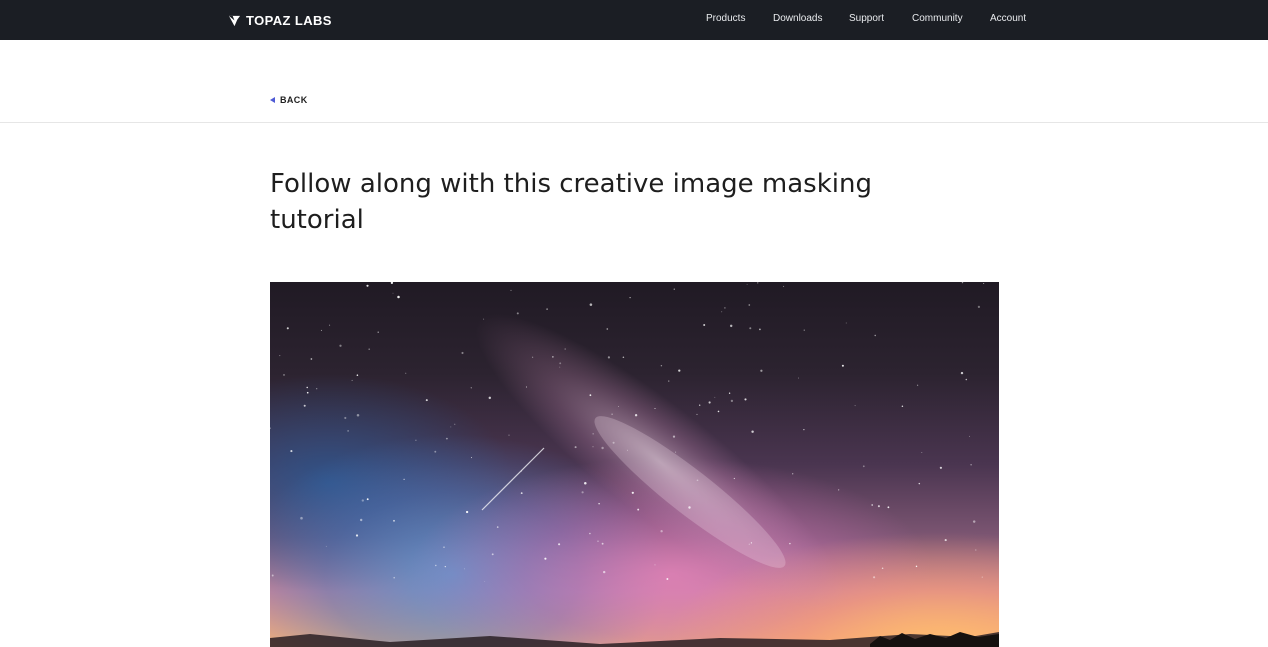  Describe the element at coordinates (1008, 18) in the screenshot. I see `nav-account: Account` at that location.